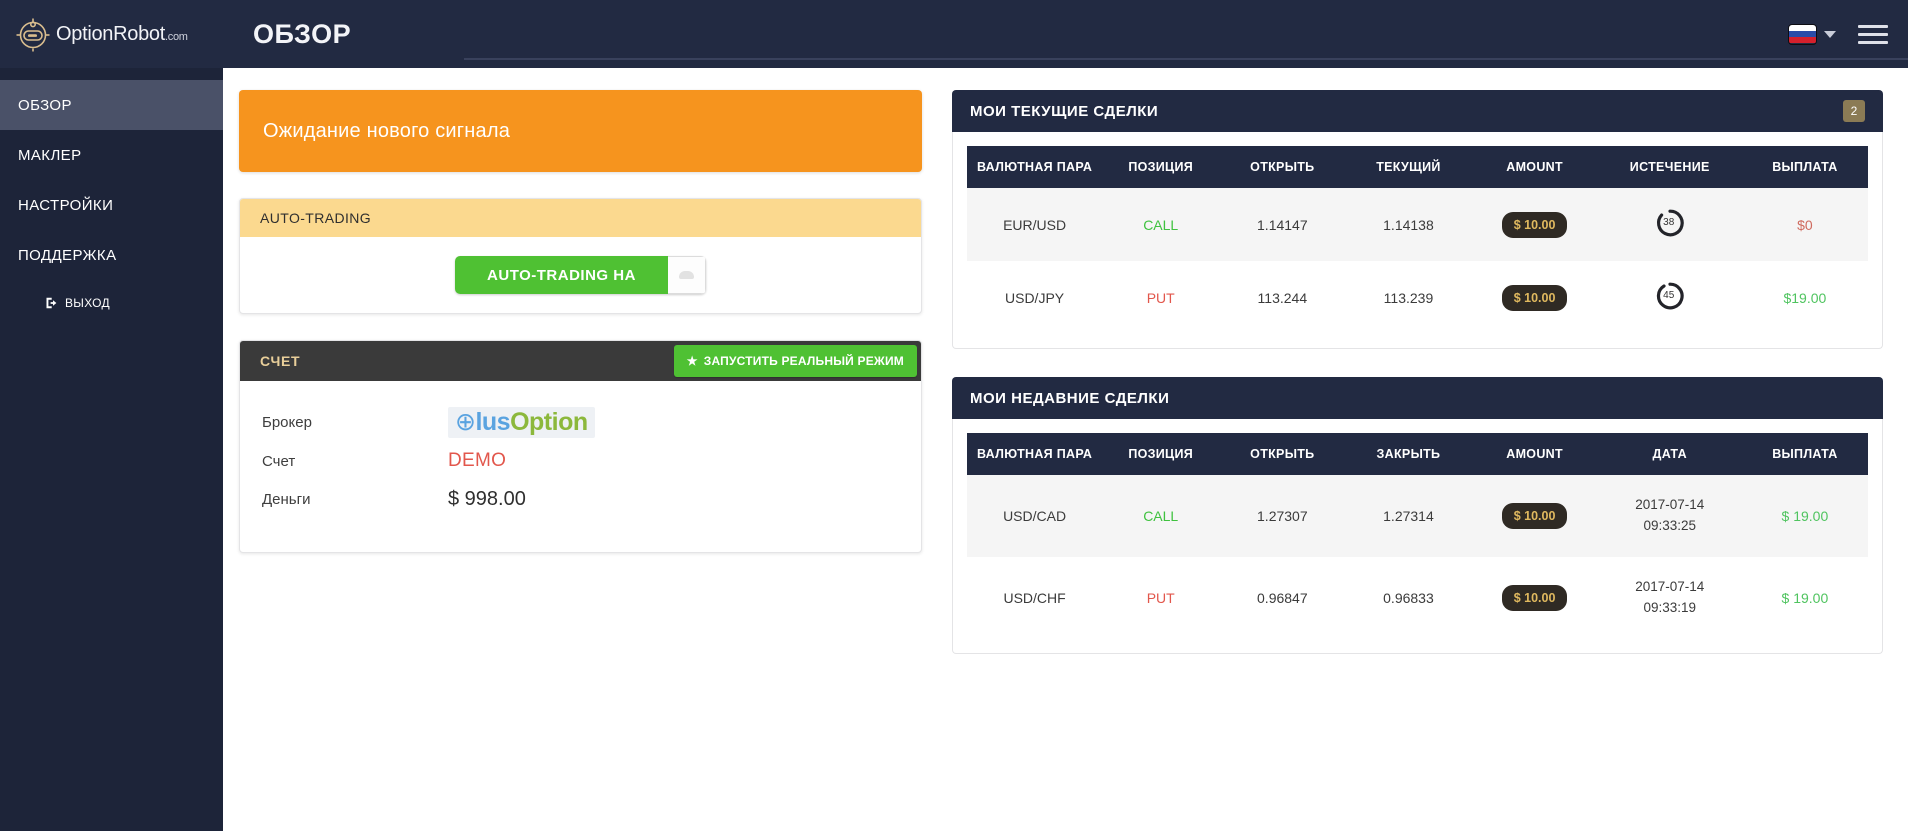 Image resolution: width=1908 pixels, height=831 pixels. I want to click on cell-expiry: 38, so click(1669, 224).